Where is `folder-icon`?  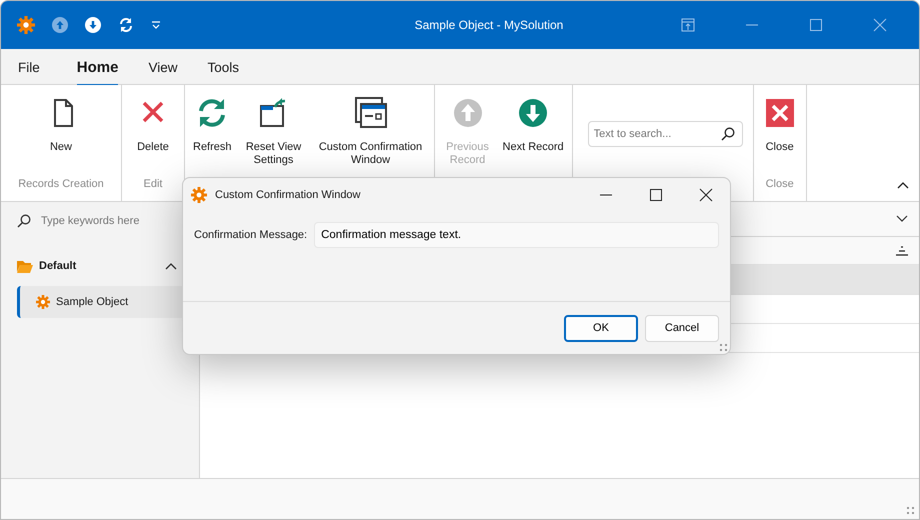
folder-icon is located at coordinates (25, 266).